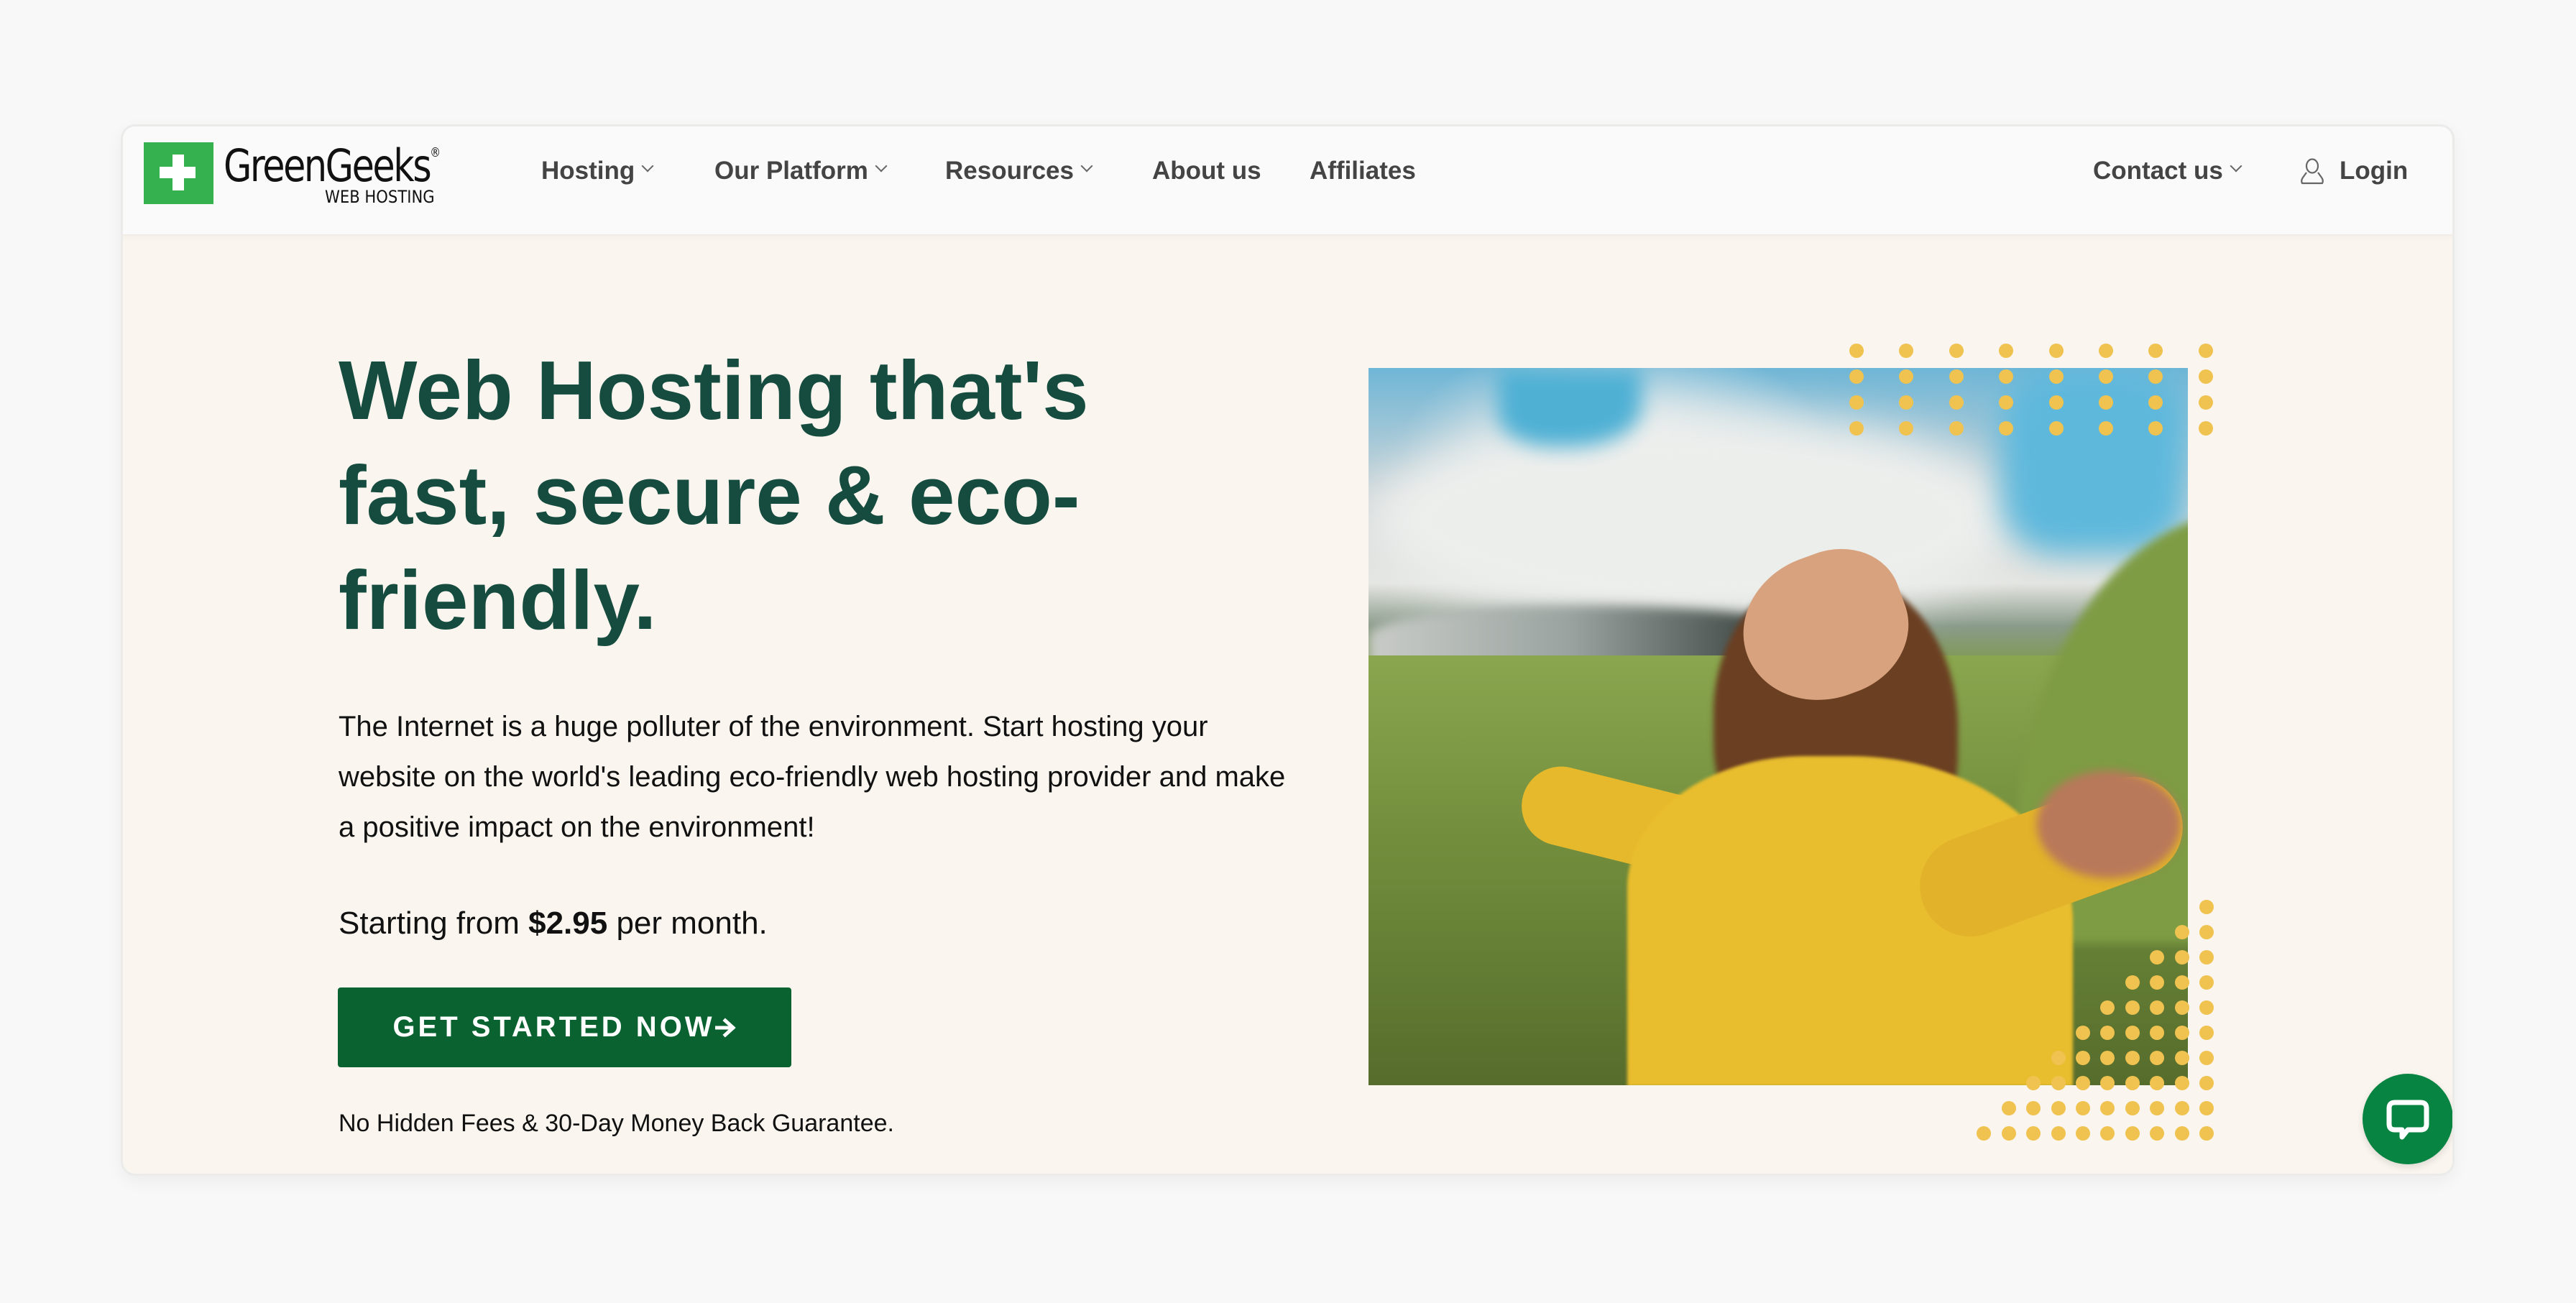 Image resolution: width=2576 pixels, height=1303 pixels. I want to click on nav-resources: Resources, so click(1019, 171).